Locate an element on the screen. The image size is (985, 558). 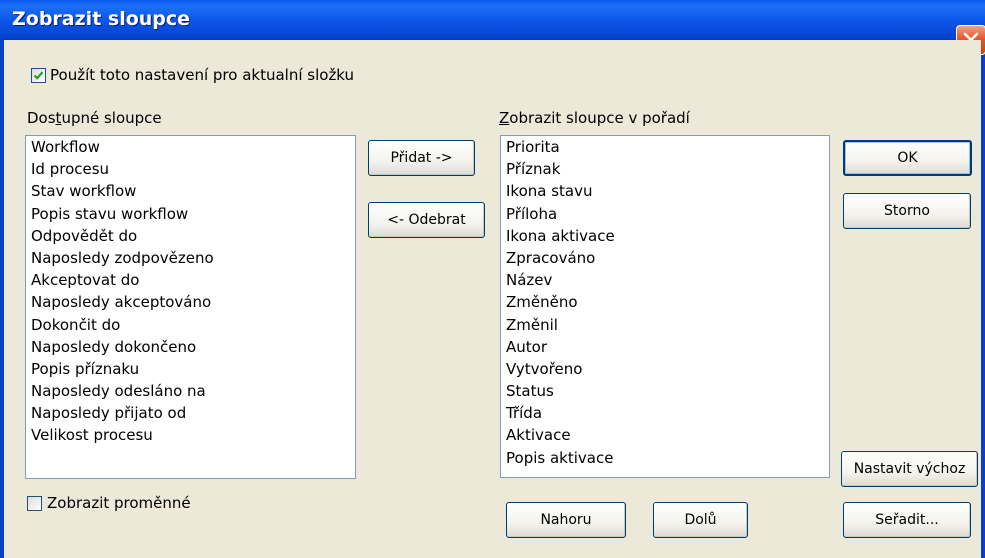
list-item: Priorita is located at coordinates (665, 147).